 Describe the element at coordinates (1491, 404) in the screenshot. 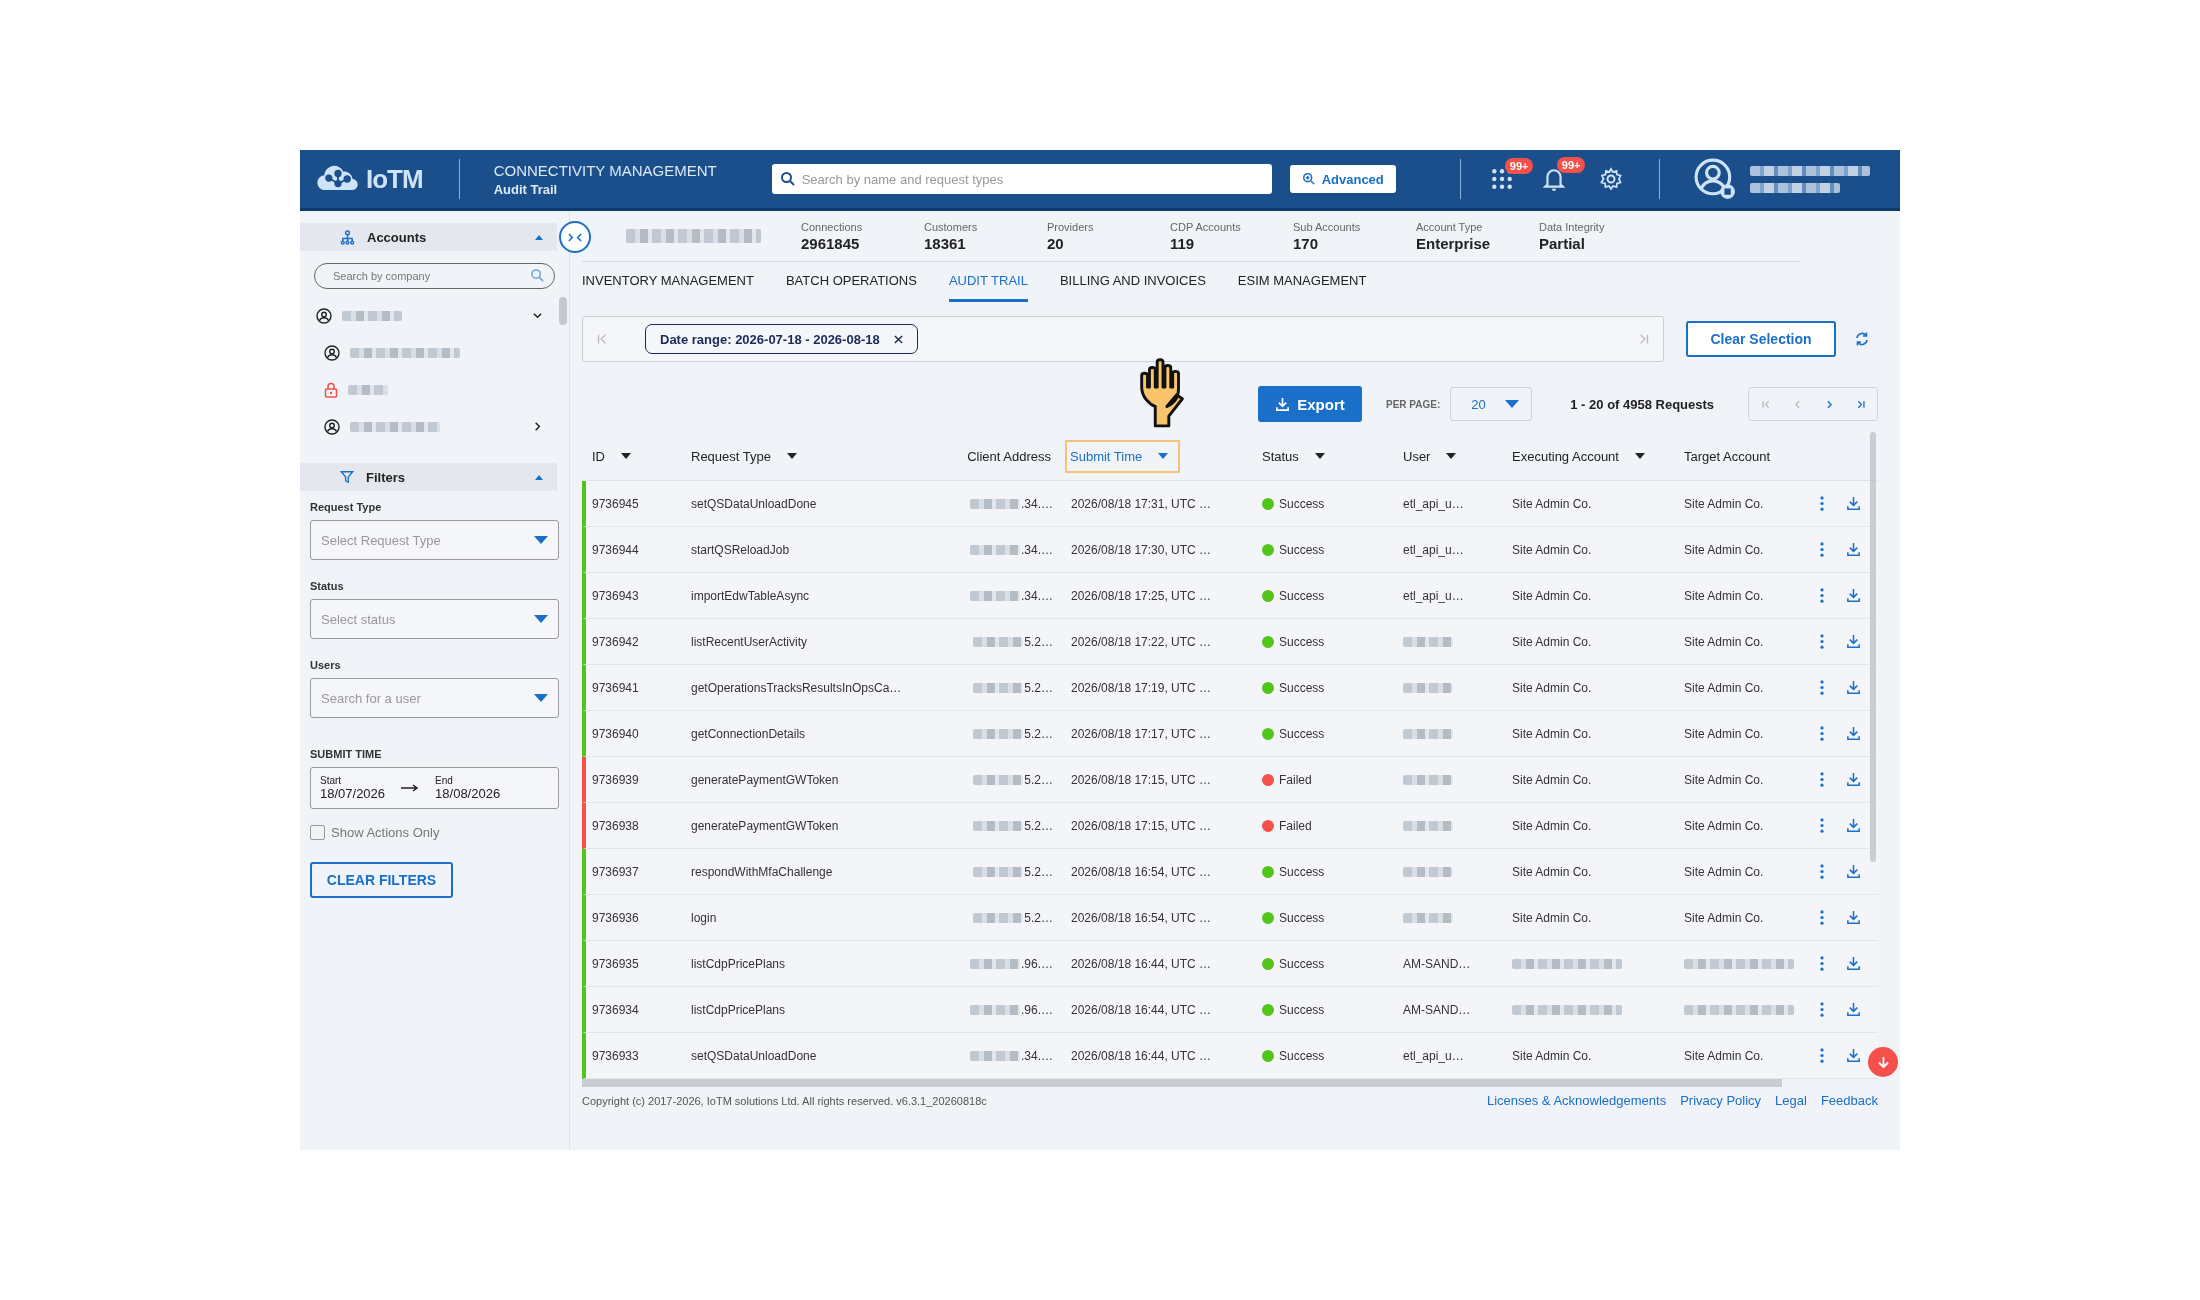

I see `per-page-select: 20` at that location.